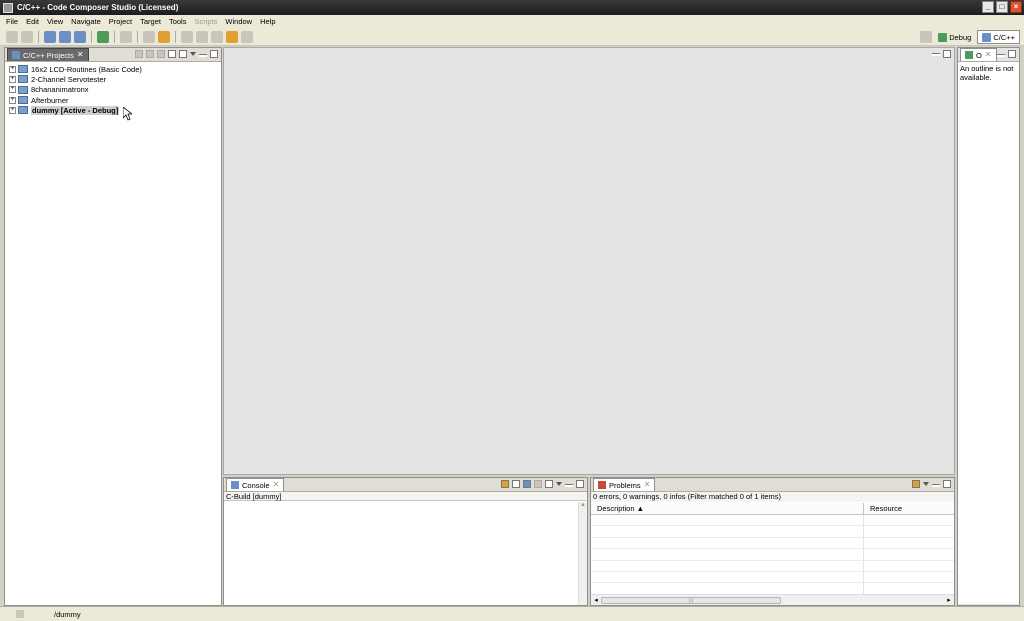 This screenshot has height=621, width=1024. What do you see at coordinates (954, 37) in the screenshot?
I see `perspective-debug: Debug` at bounding box center [954, 37].